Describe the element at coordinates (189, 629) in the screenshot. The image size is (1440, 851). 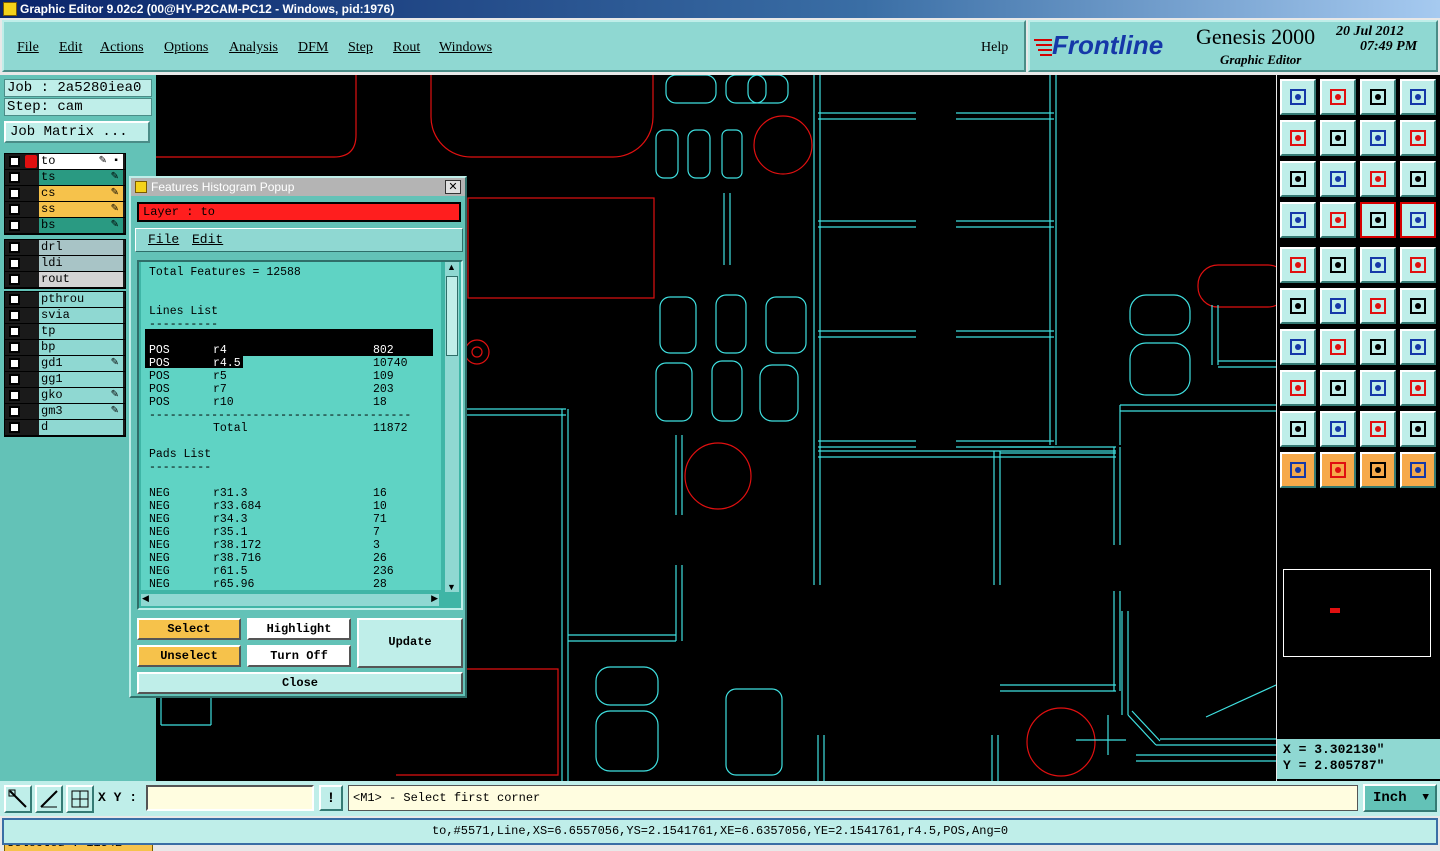
I see `select-button: Select` at that location.